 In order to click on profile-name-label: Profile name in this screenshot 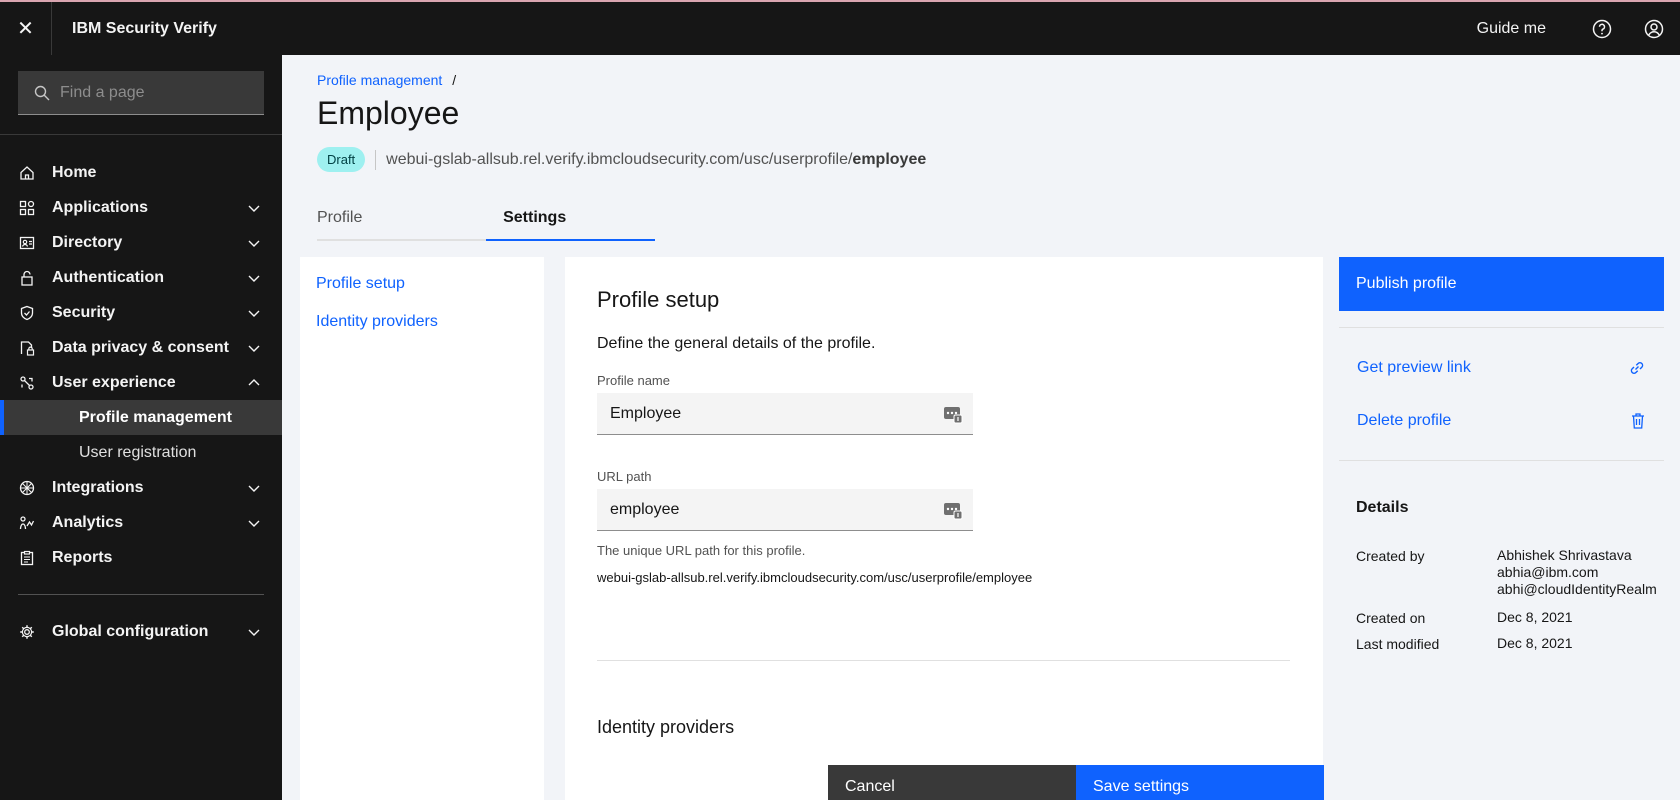, I will do `click(633, 380)`.